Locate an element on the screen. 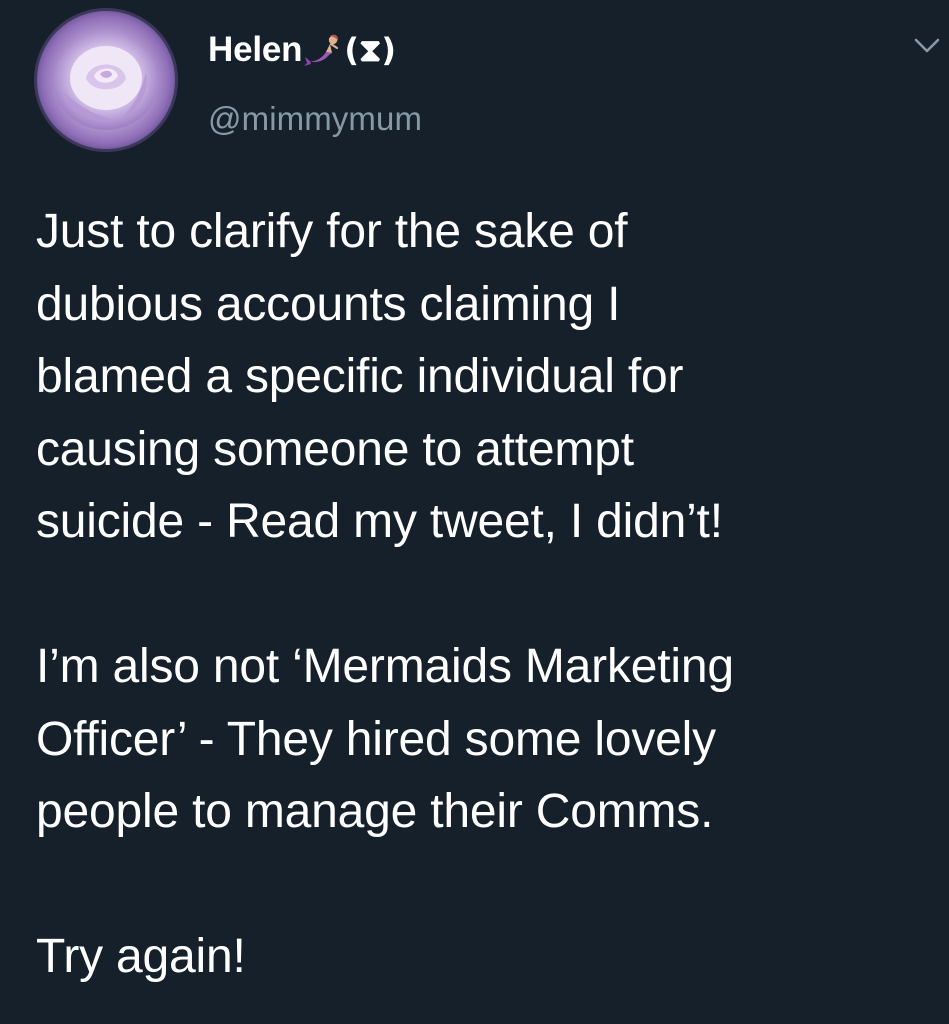  rose-avatar-image is located at coordinates (106, 80).